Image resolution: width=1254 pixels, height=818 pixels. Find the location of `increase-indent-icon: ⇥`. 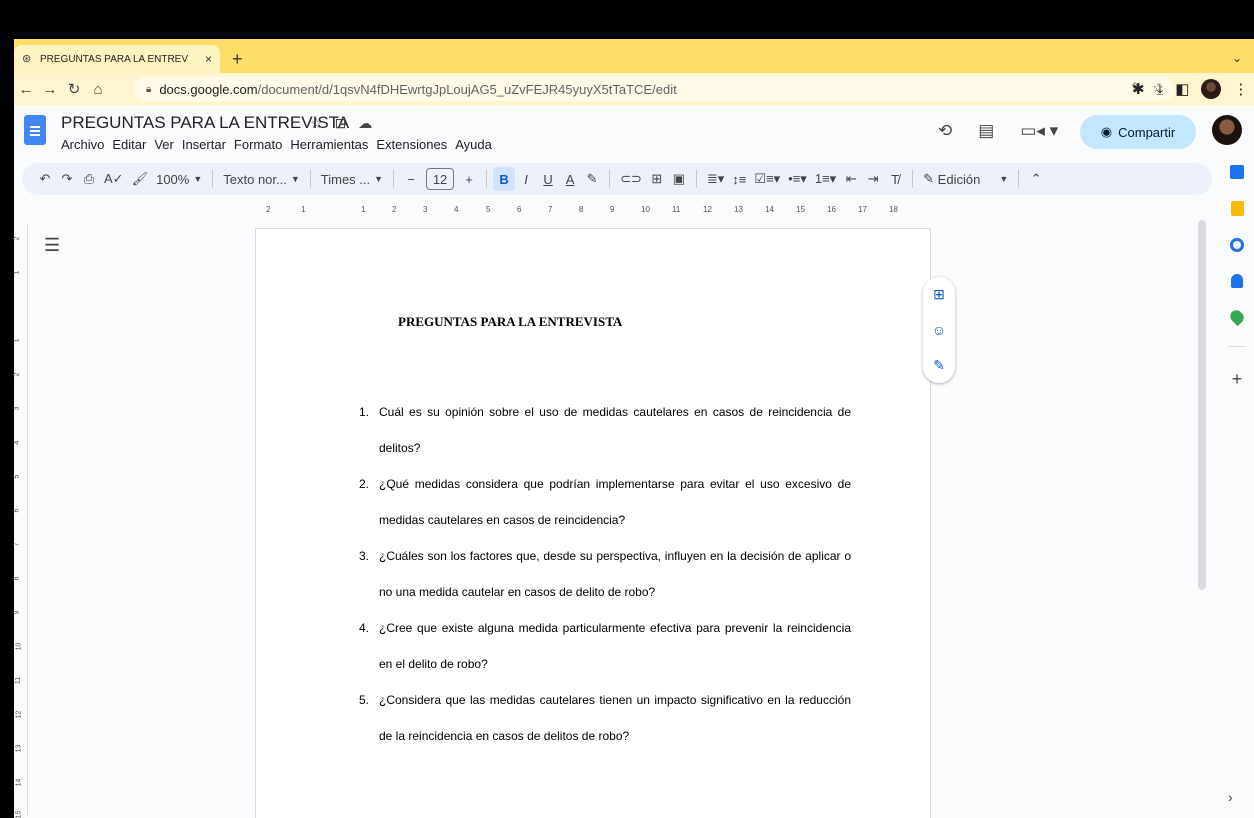

increase-indent-icon: ⇥ is located at coordinates (873, 179).